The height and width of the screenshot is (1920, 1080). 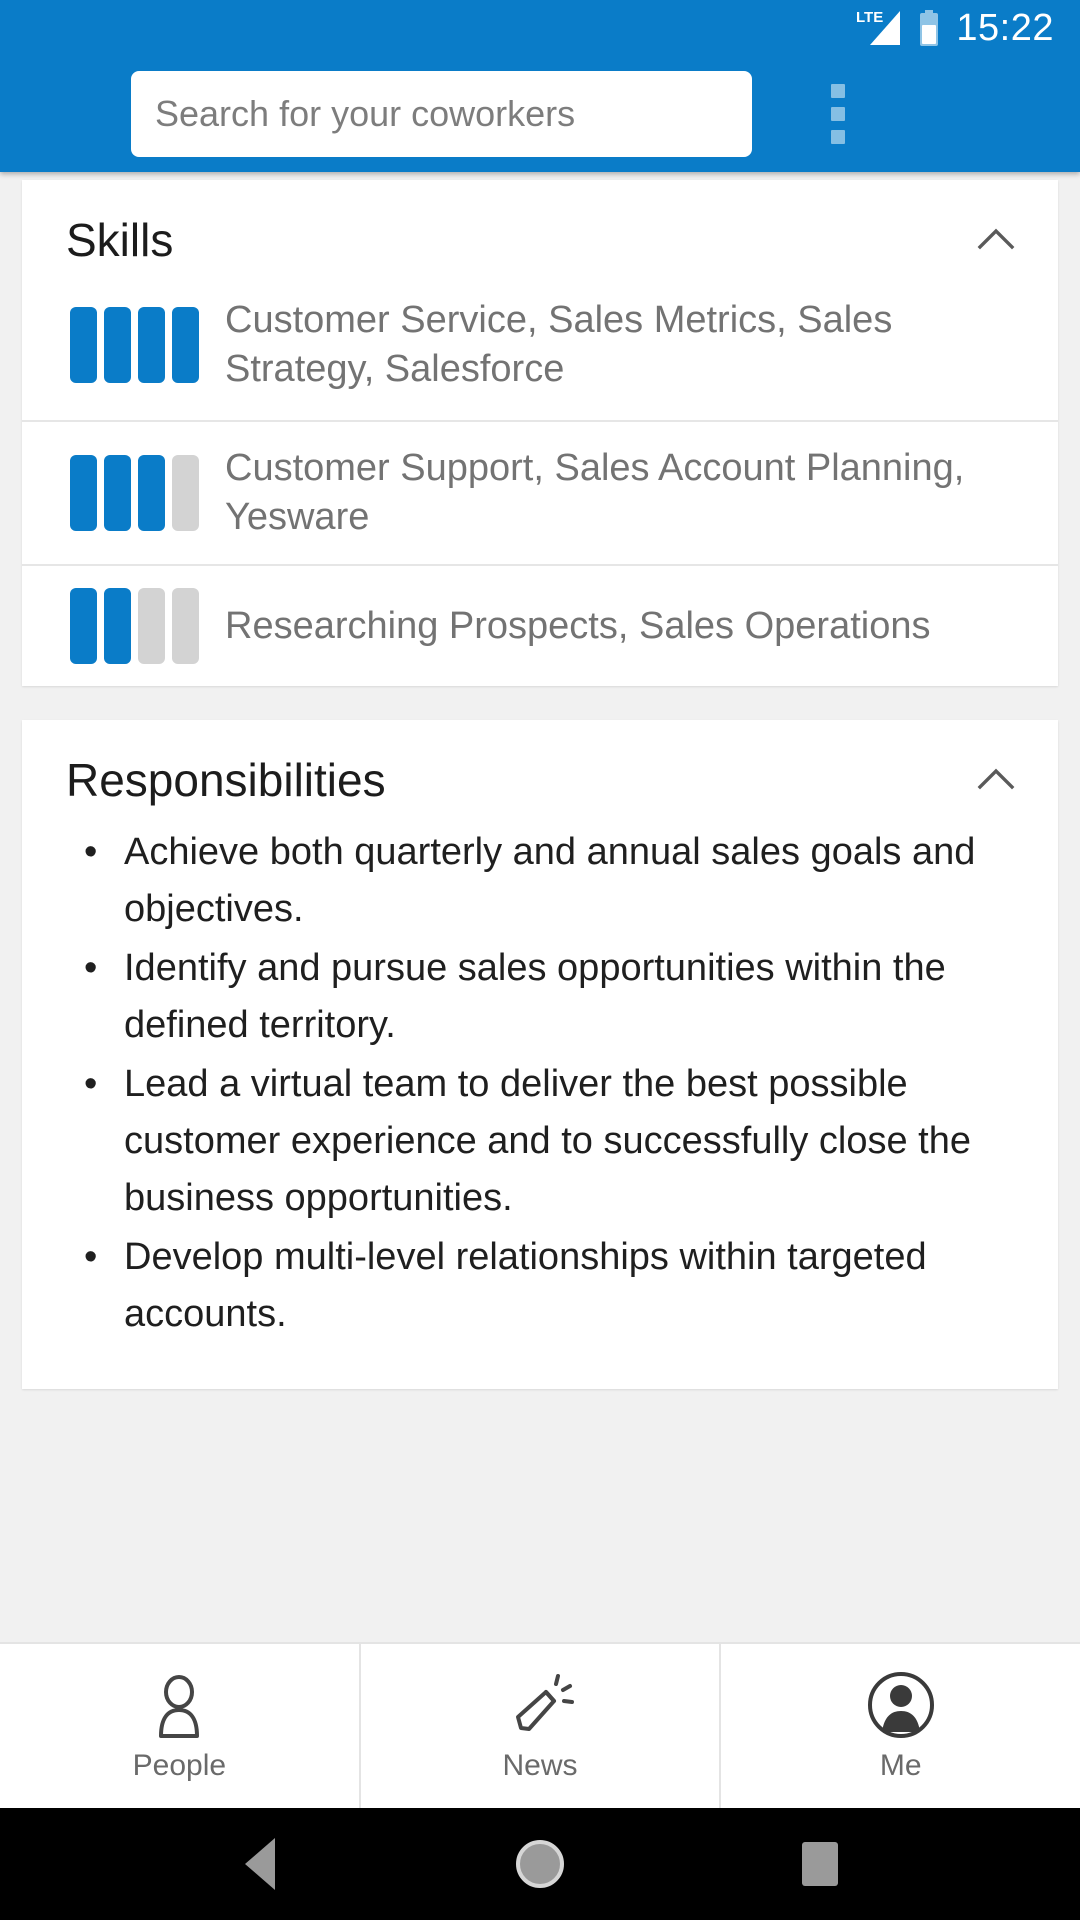 What do you see at coordinates (179, 1705) in the screenshot?
I see `person-outline-icon` at bounding box center [179, 1705].